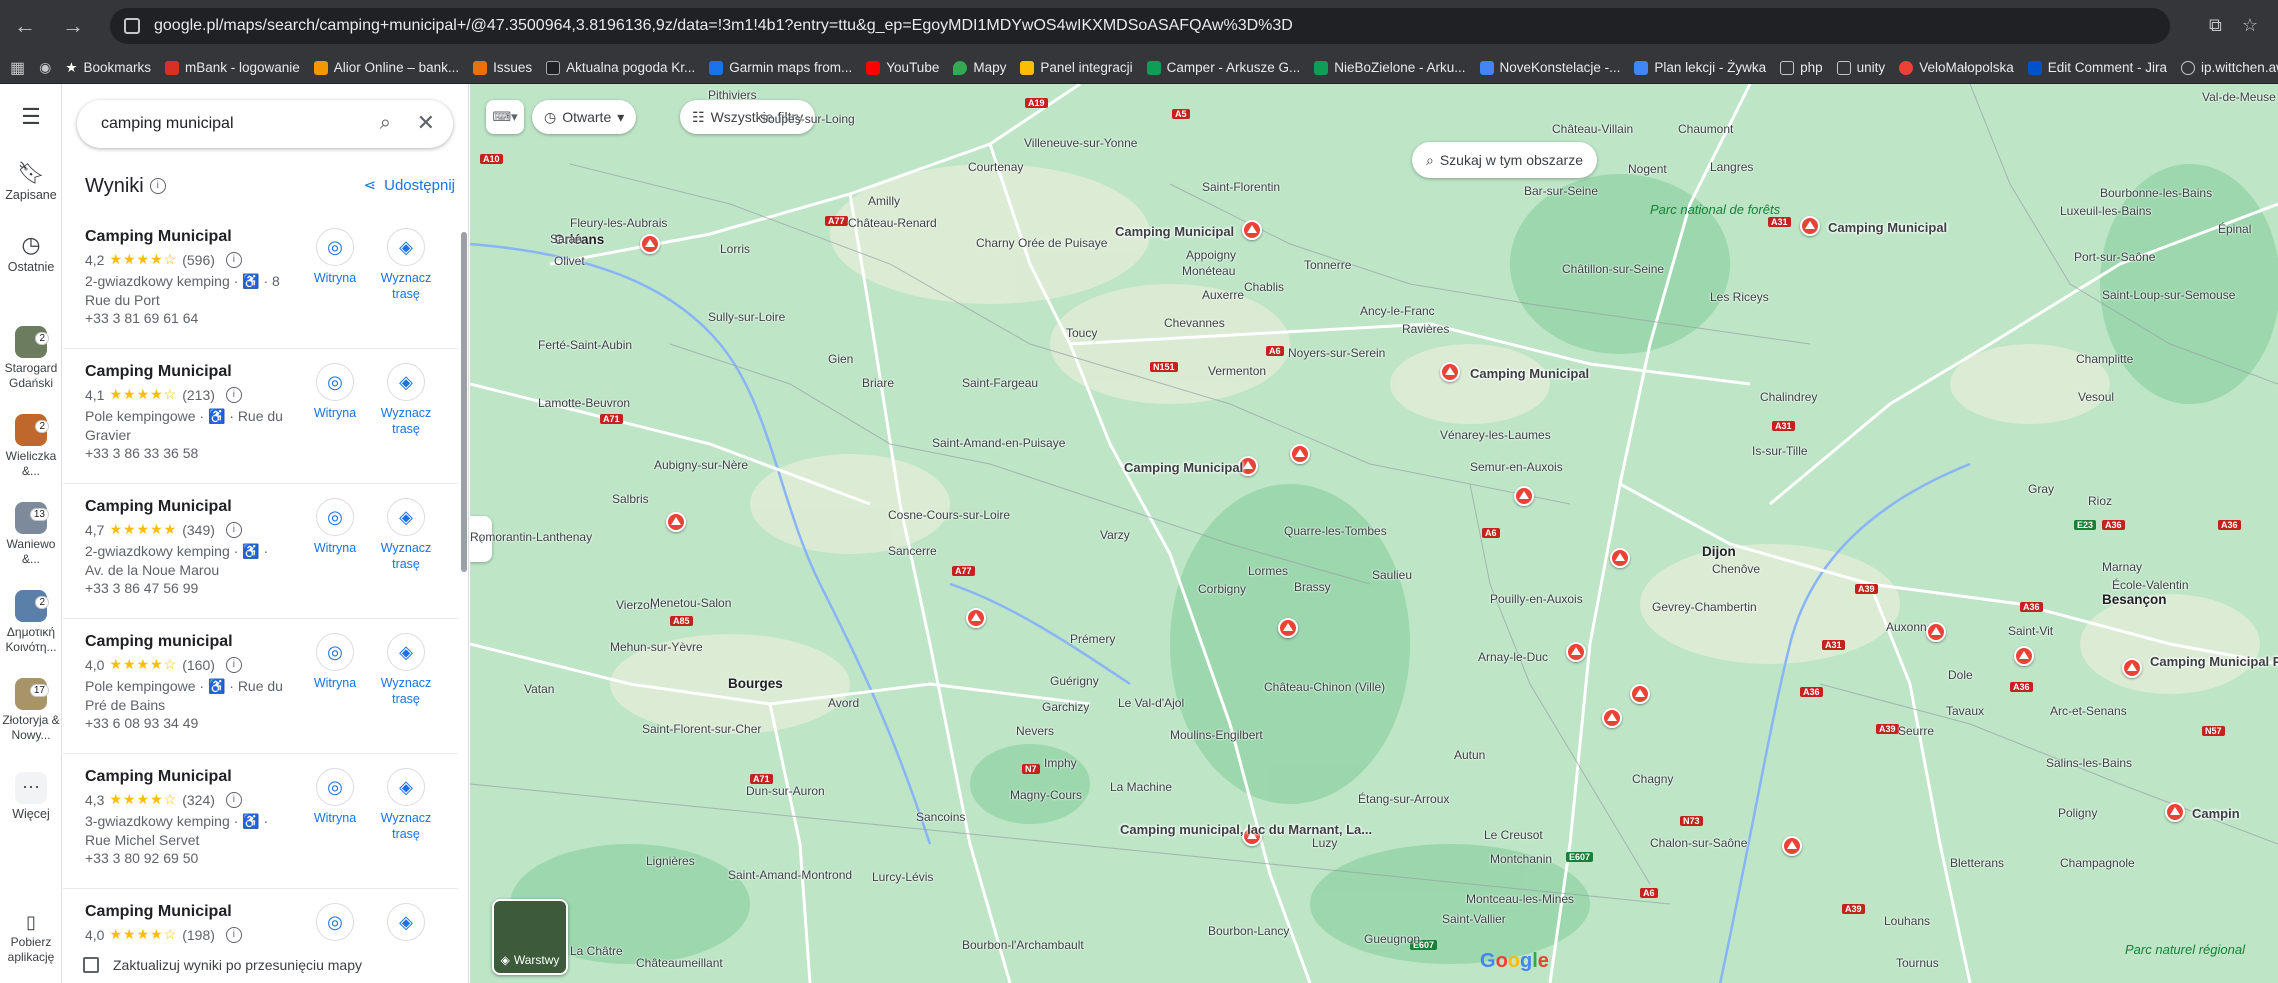 The height and width of the screenshot is (983, 2278). What do you see at coordinates (31, 938) in the screenshot?
I see `get-app-button: ▯ Pobierz aplikację` at bounding box center [31, 938].